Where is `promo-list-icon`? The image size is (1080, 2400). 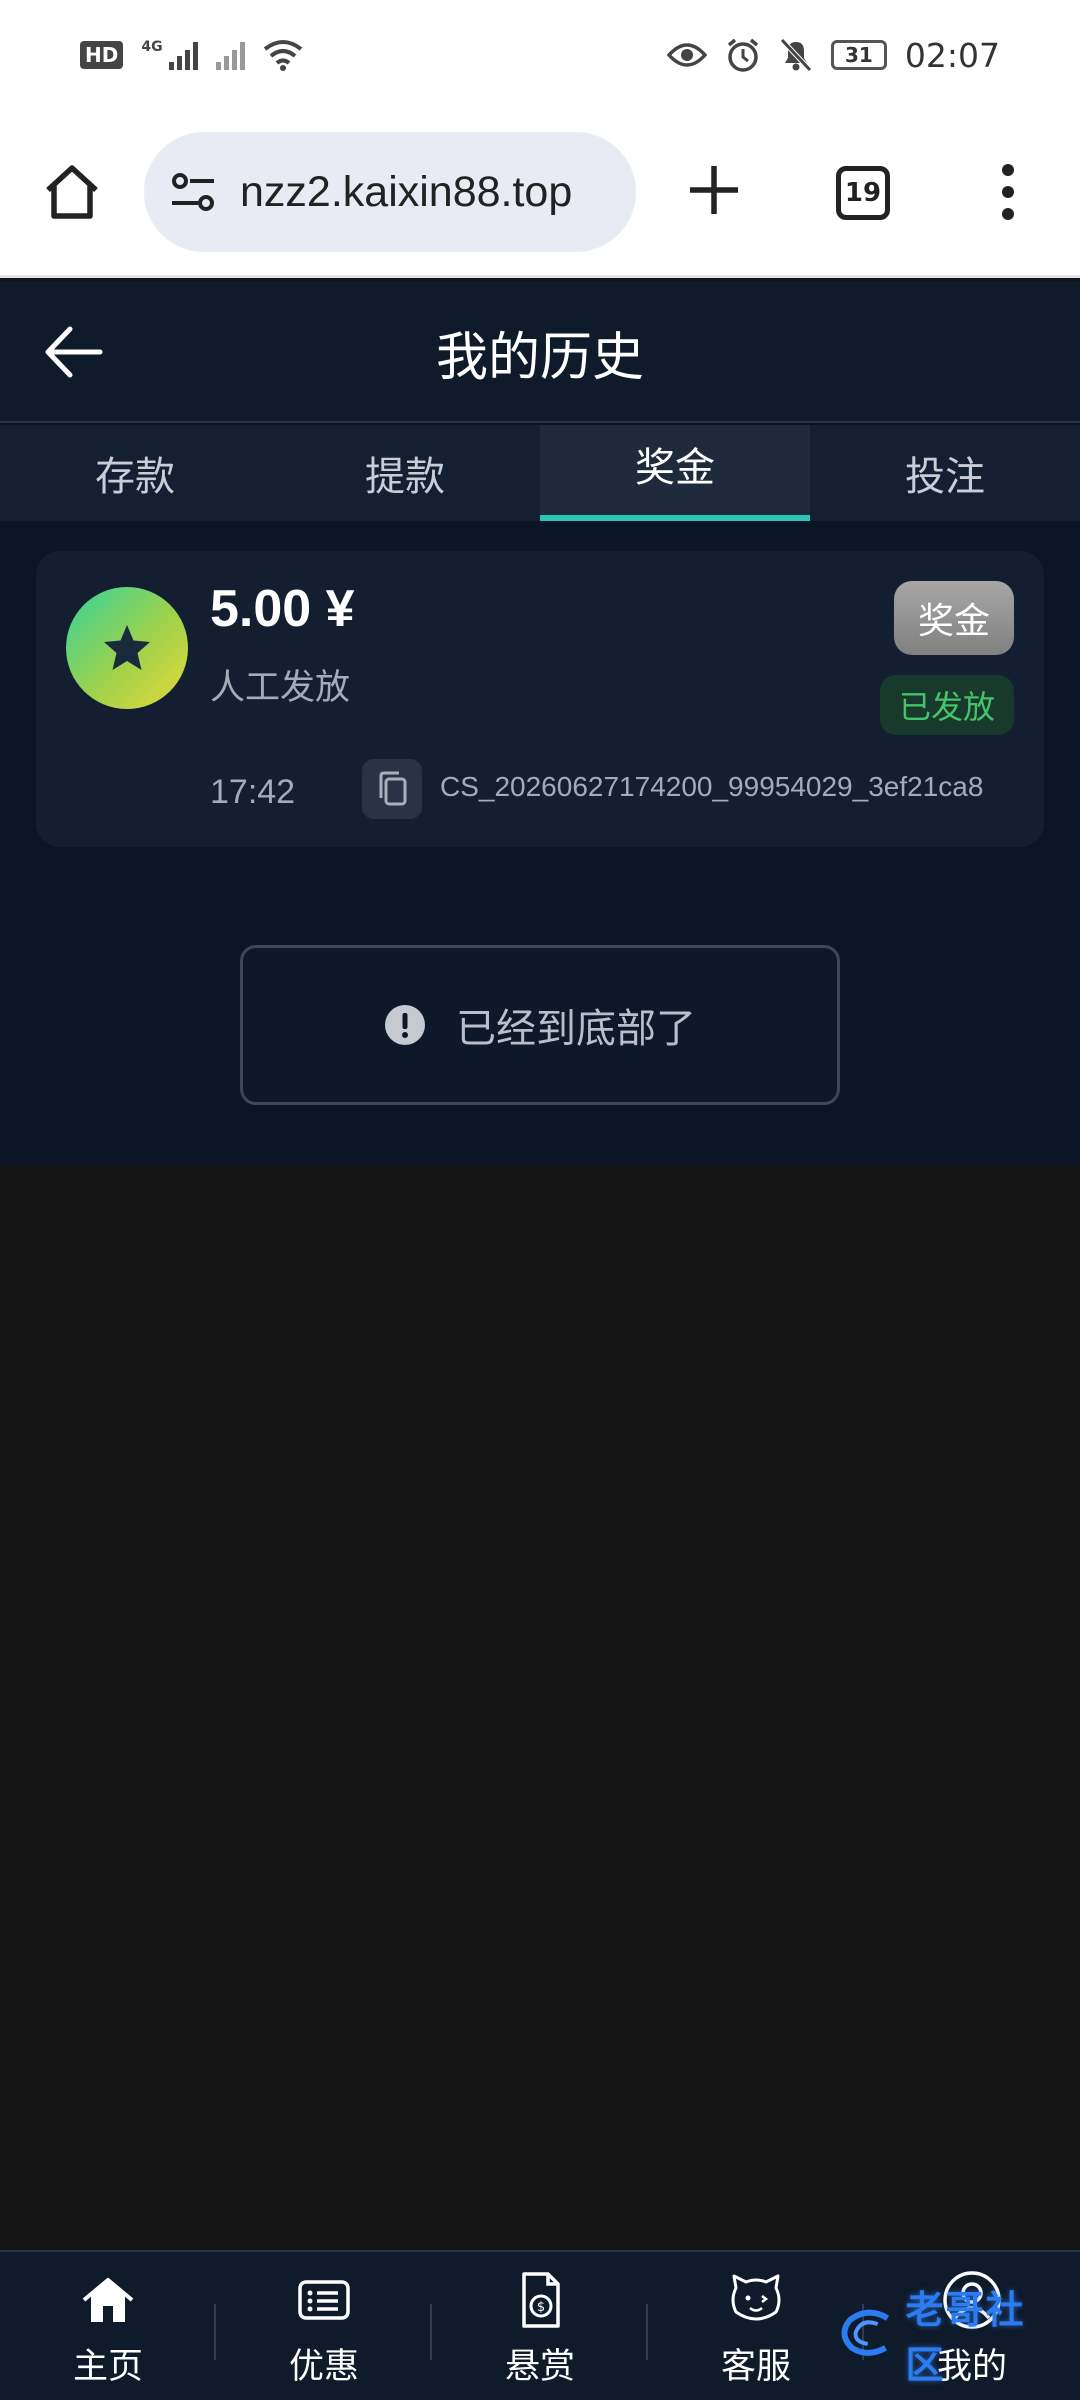
promo-list-icon is located at coordinates (324, 2300).